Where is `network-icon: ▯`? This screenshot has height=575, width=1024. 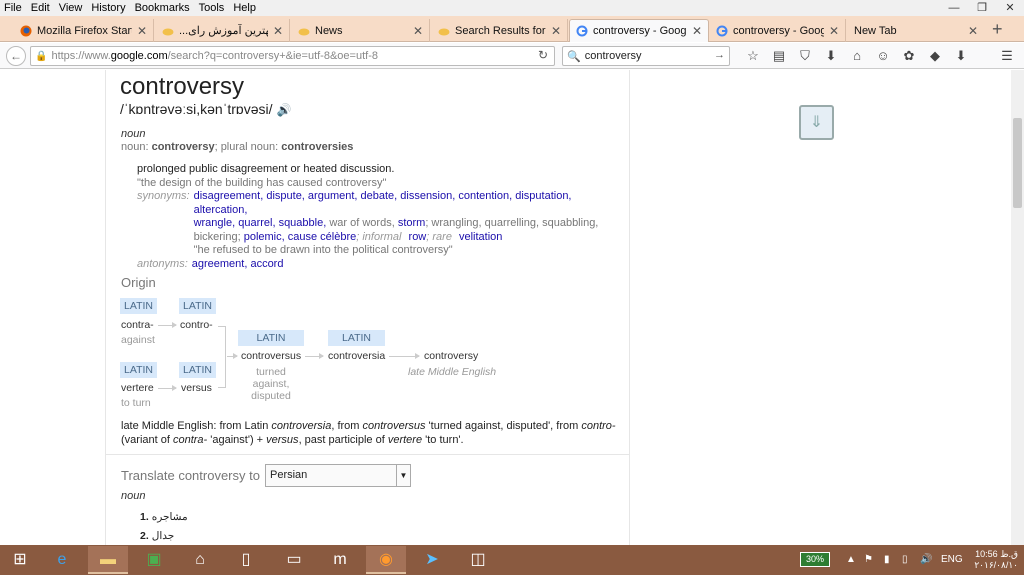
network-icon: ▯ is located at coordinates (905, 559).